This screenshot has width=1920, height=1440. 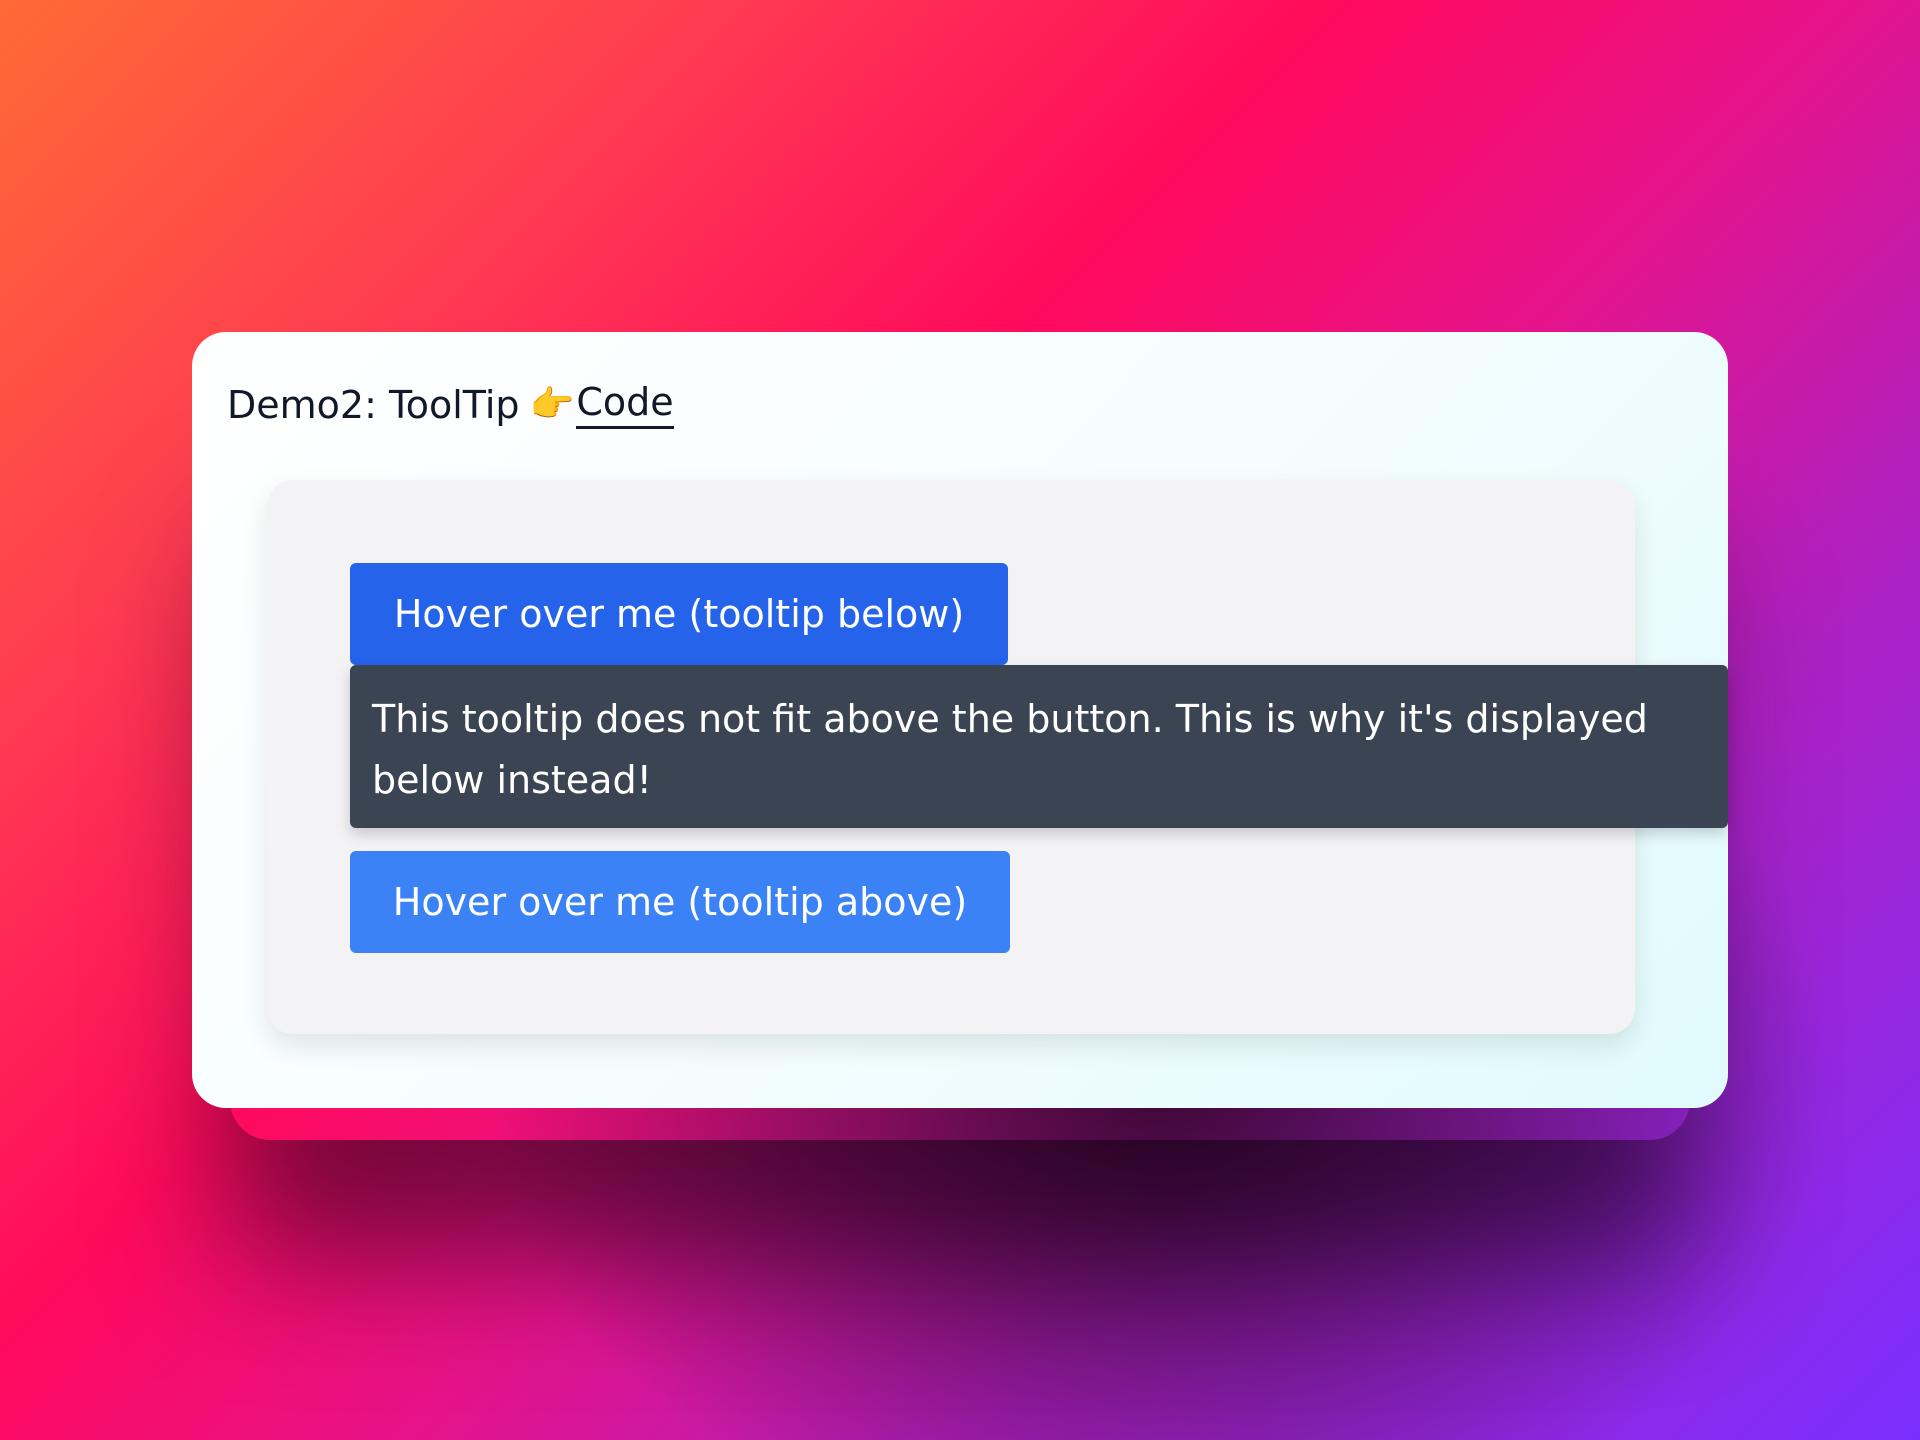 I want to click on hover-button-tooltip-above: Hover over me (tooltip above), so click(x=680, y=902).